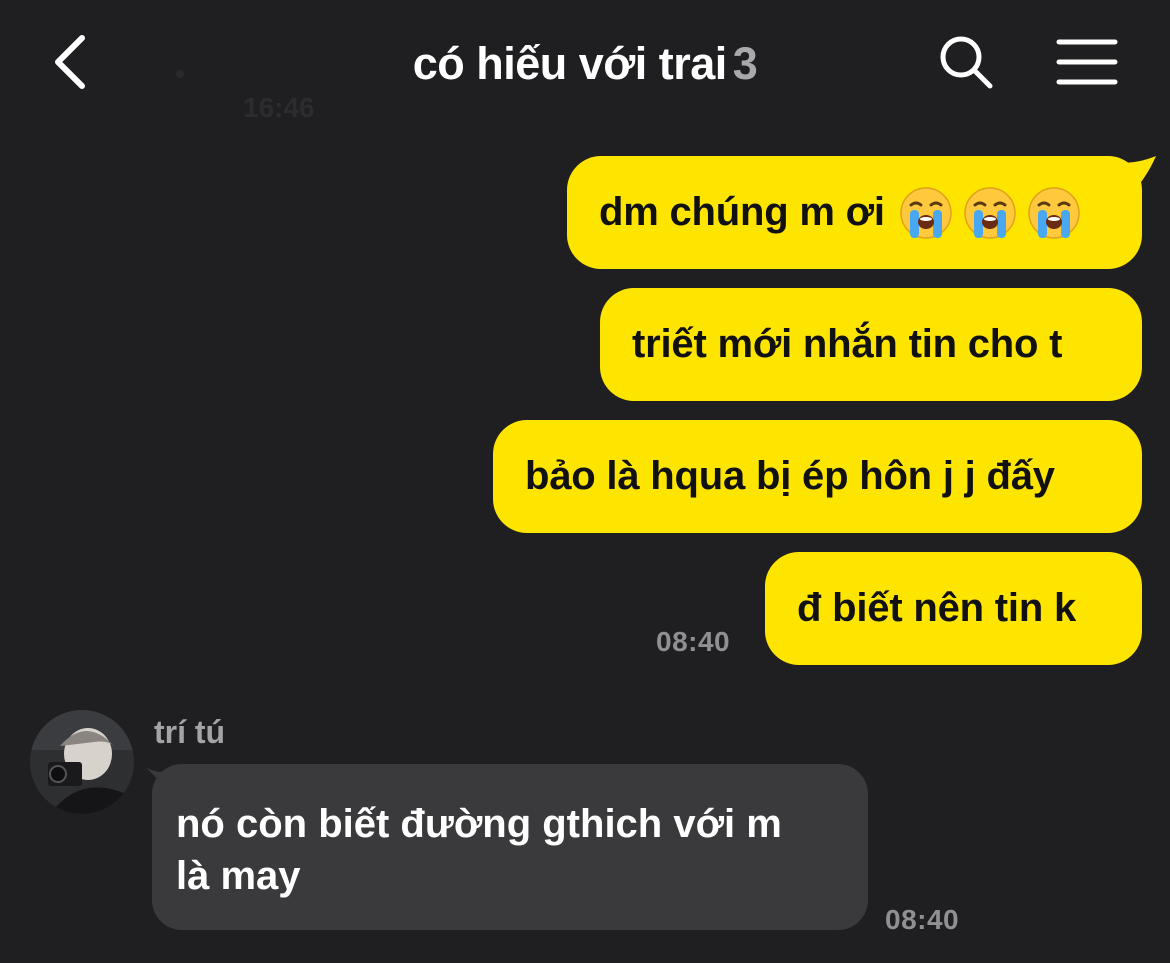  Describe the element at coordinates (847, 344) in the screenshot. I see `message-text: triết mới nhắn tin cho t` at that location.